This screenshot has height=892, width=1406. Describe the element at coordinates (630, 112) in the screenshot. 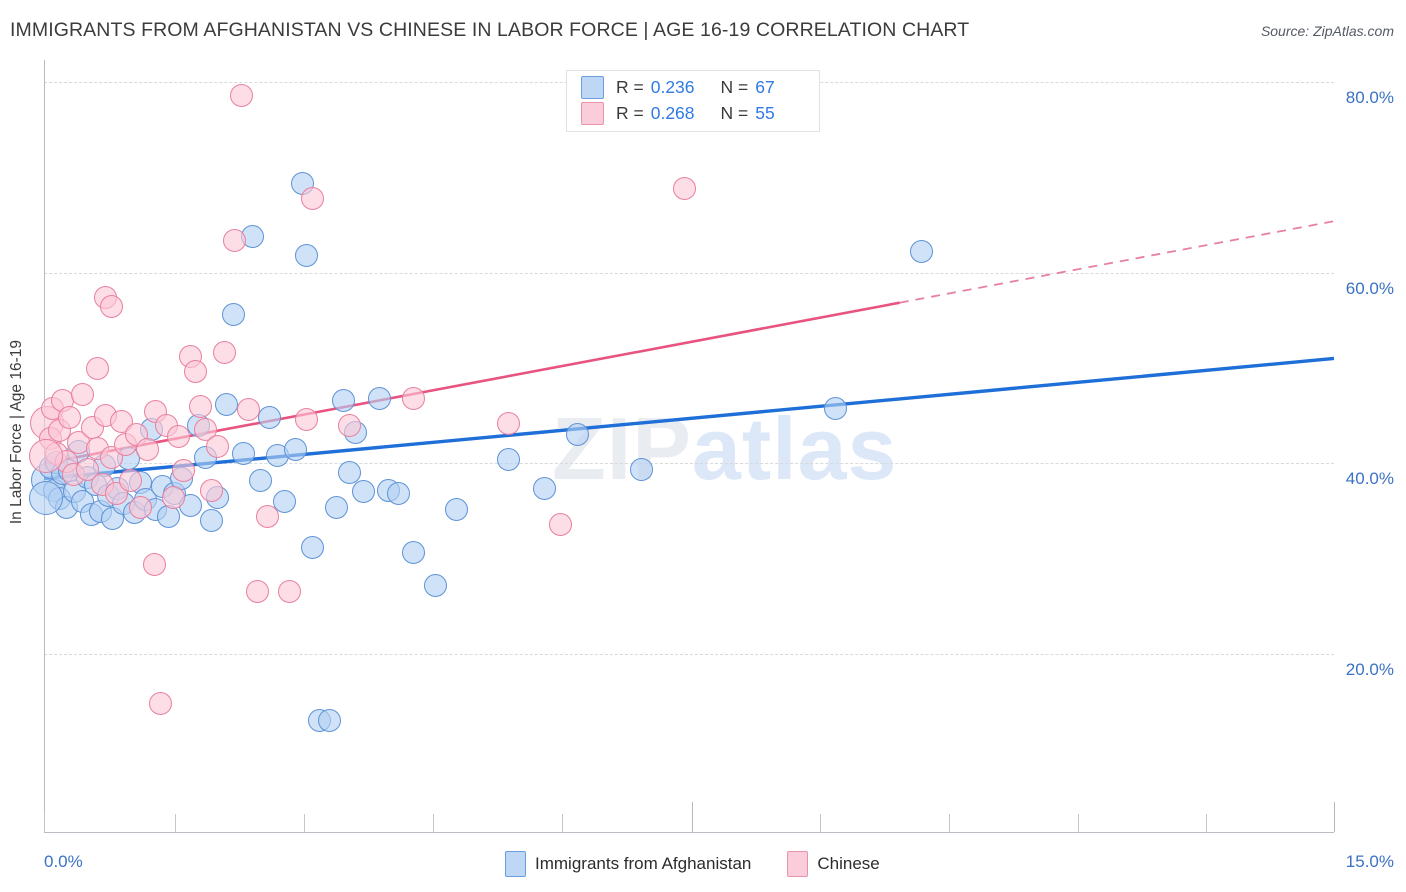

I see `pink-r-label: R =` at that location.